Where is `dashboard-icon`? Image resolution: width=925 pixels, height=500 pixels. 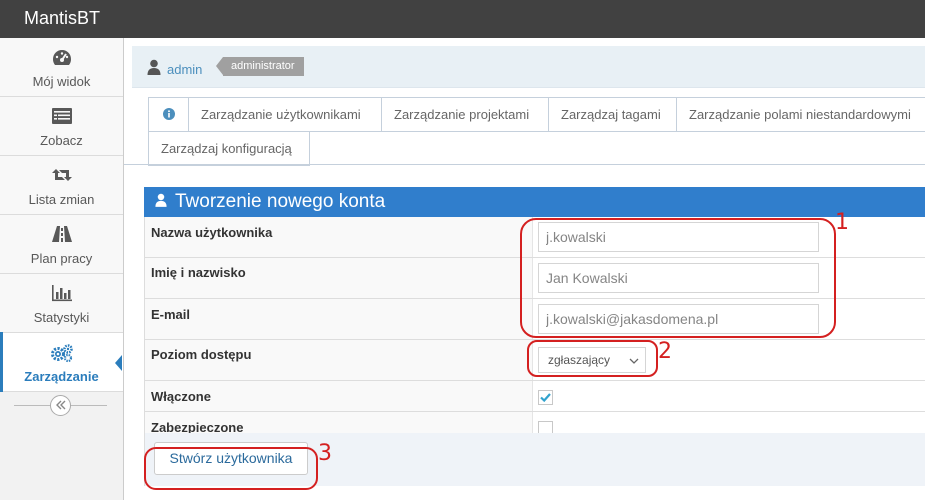 dashboard-icon is located at coordinates (61, 58).